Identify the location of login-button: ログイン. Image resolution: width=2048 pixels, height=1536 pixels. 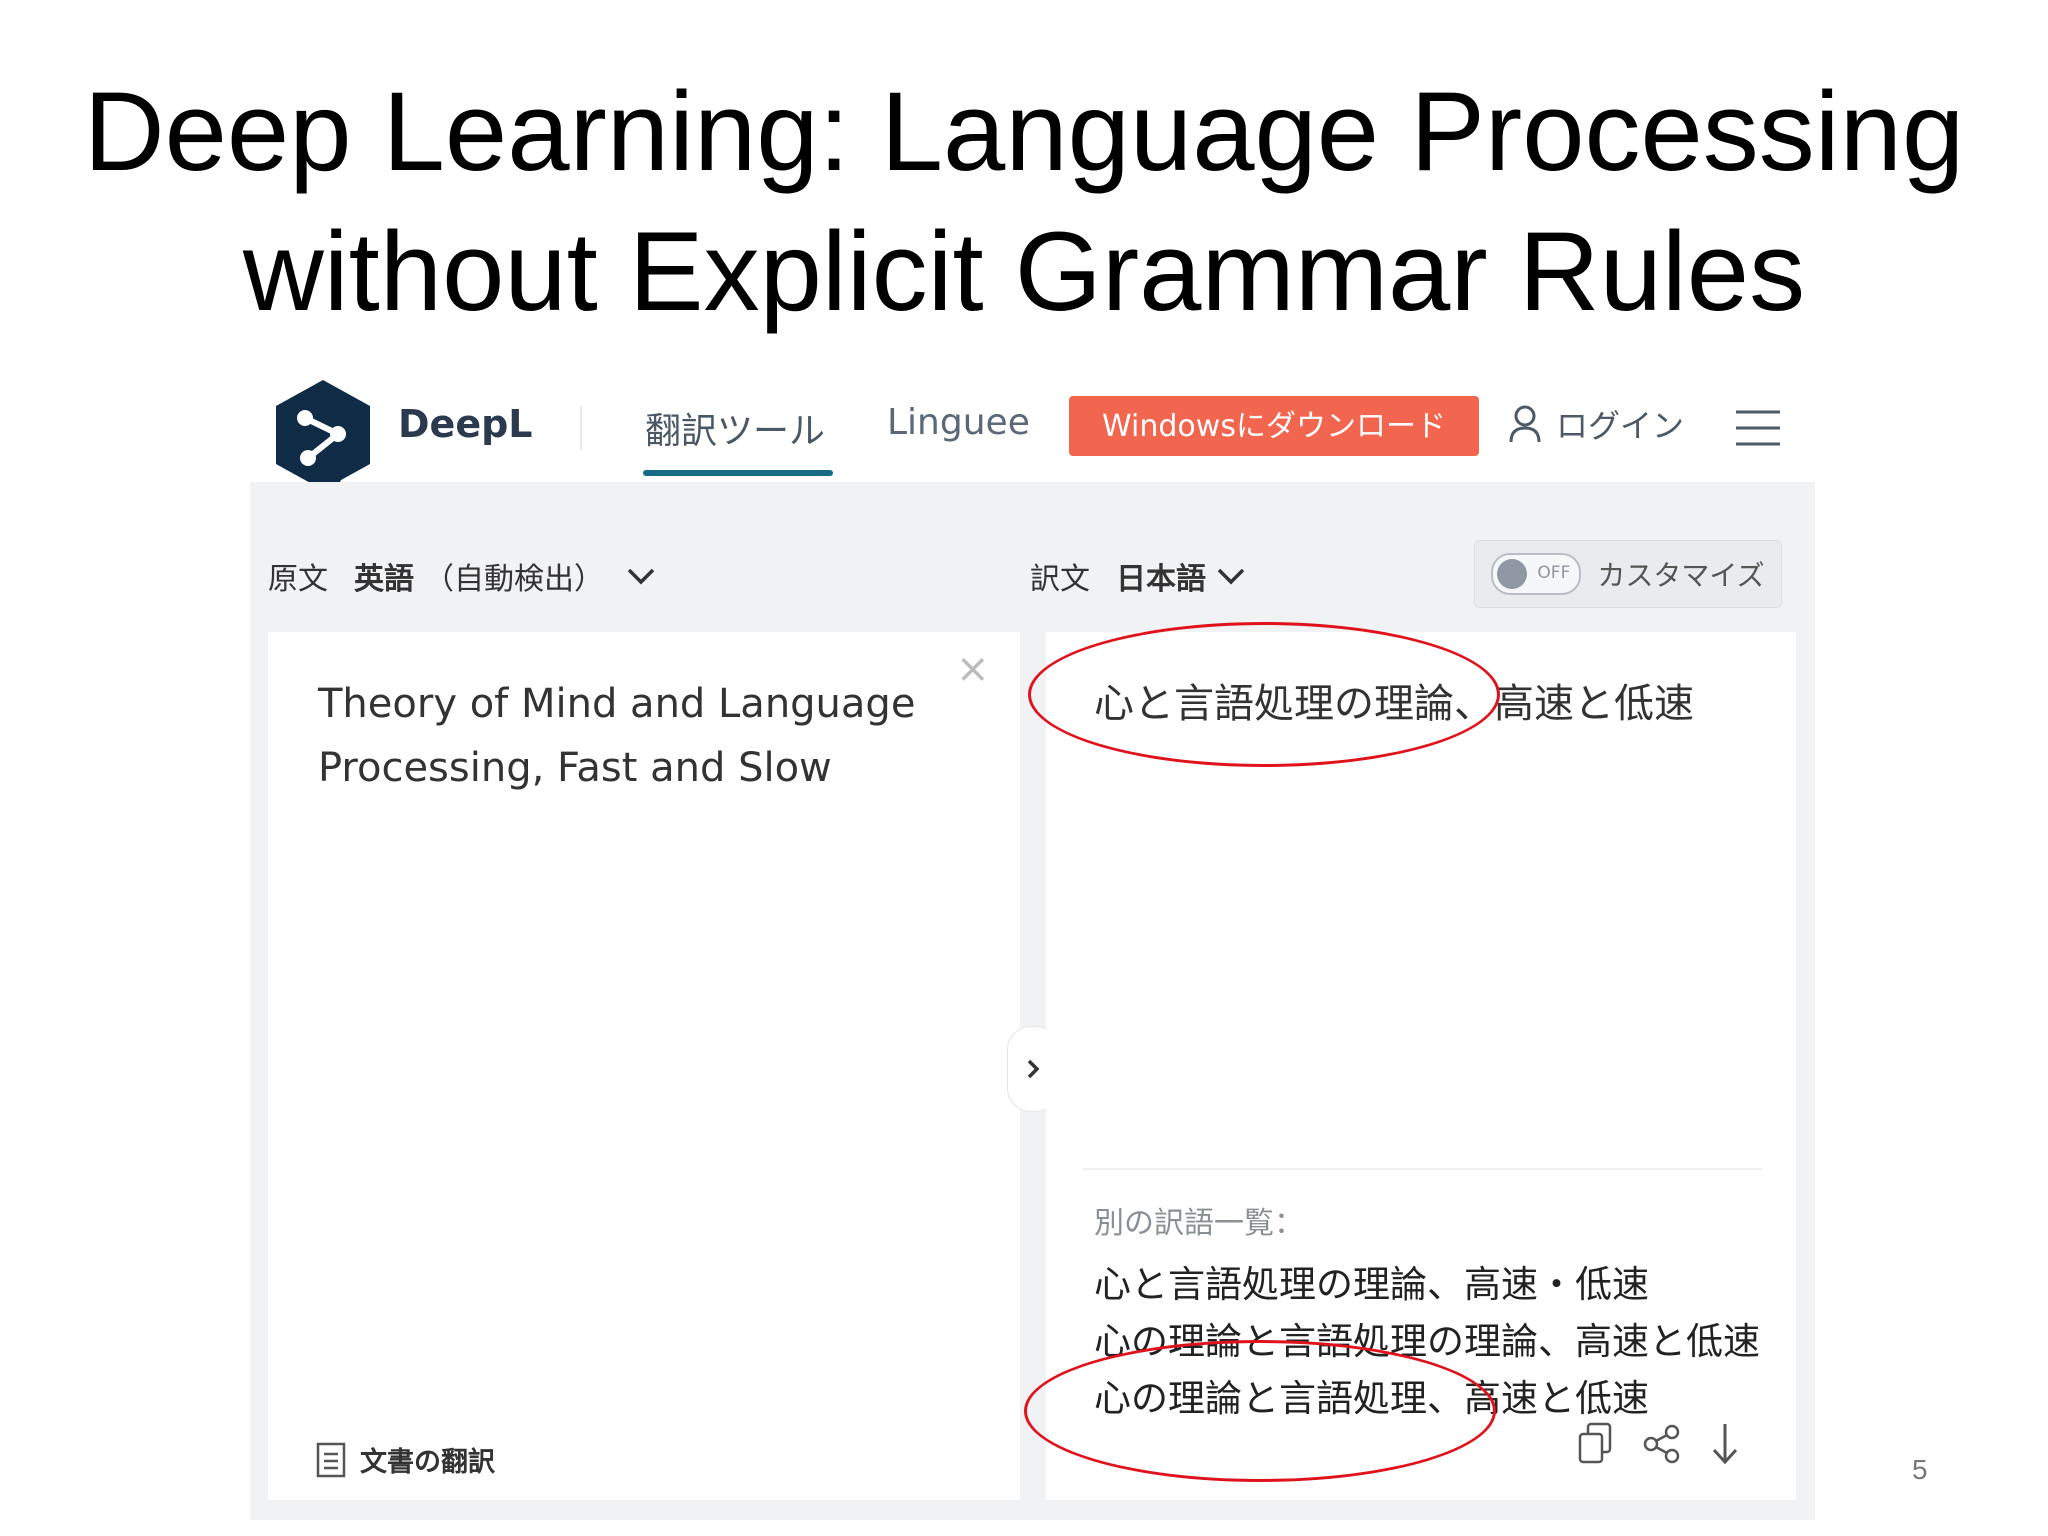
(1596, 424).